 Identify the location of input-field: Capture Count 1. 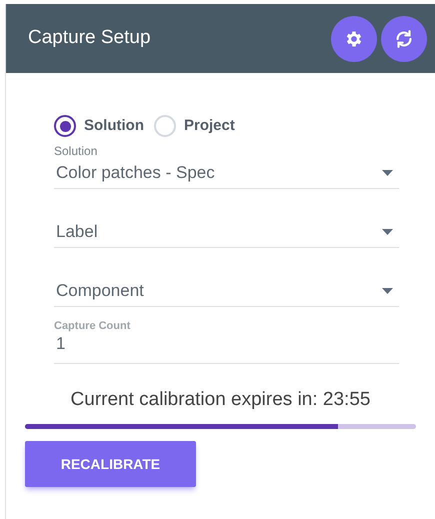
(226, 342).